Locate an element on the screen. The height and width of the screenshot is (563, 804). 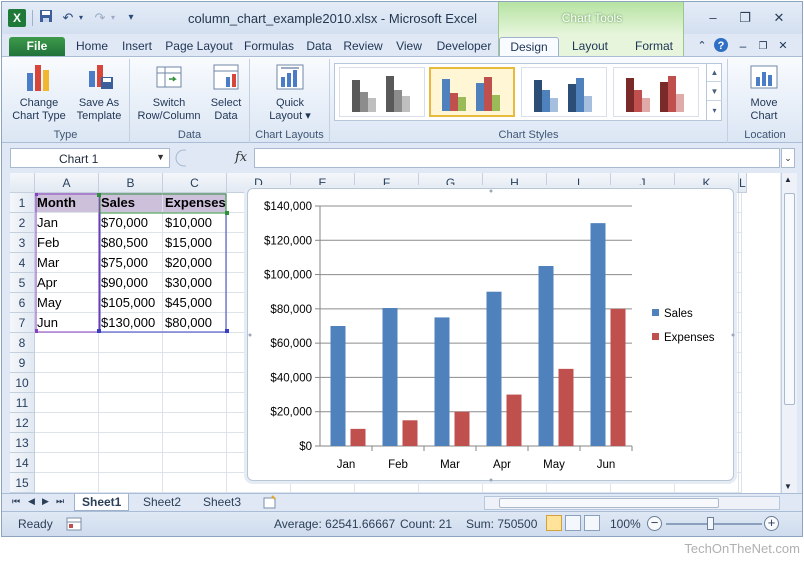
insert-sheet-icon is located at coordinates (270, 502).